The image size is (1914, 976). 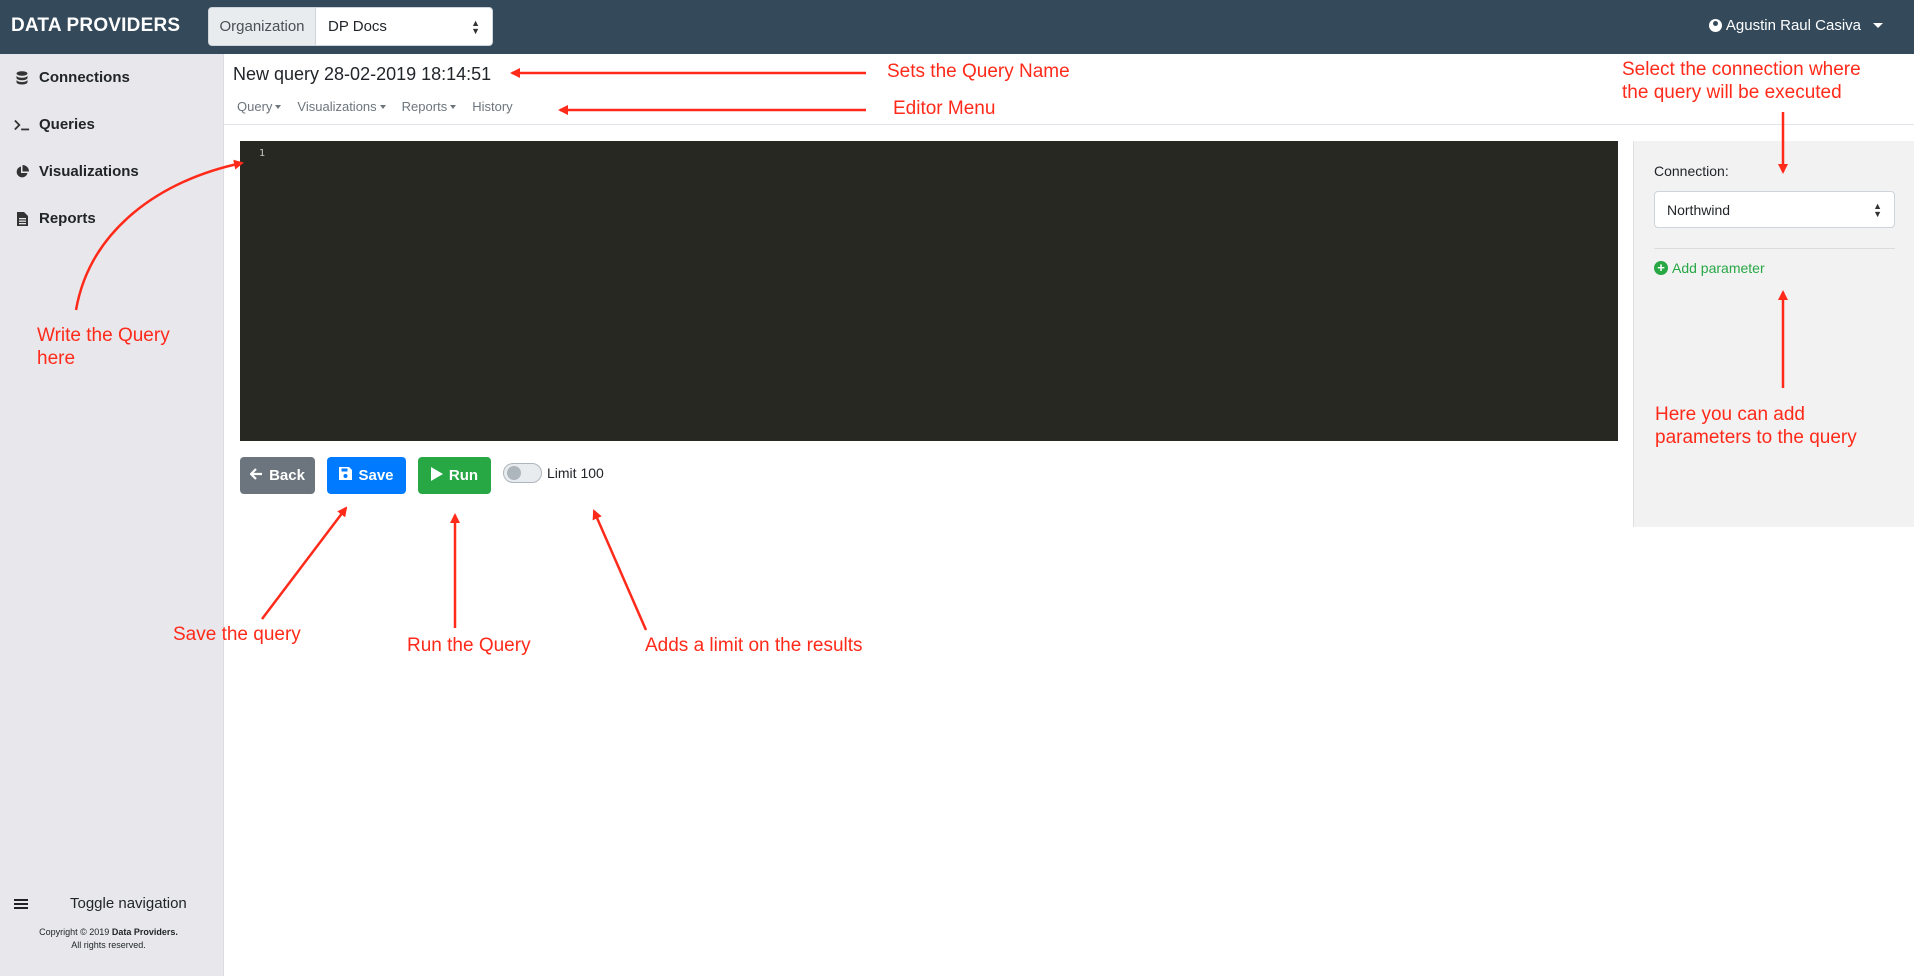 What do you see at coordinates (95, 26) in the screenshot?
I see `brand-logo: DATA PROVIDERS` at bounding box center [95, 26].